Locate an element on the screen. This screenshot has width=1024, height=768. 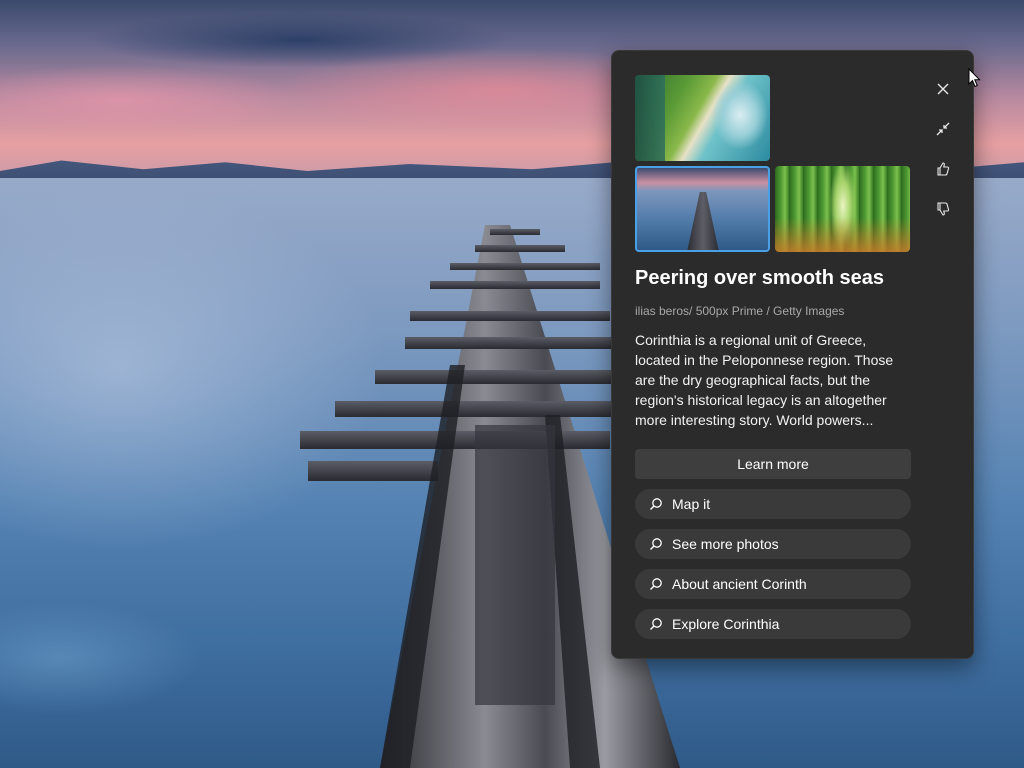
close-icon is located at coordinates (943, 89).